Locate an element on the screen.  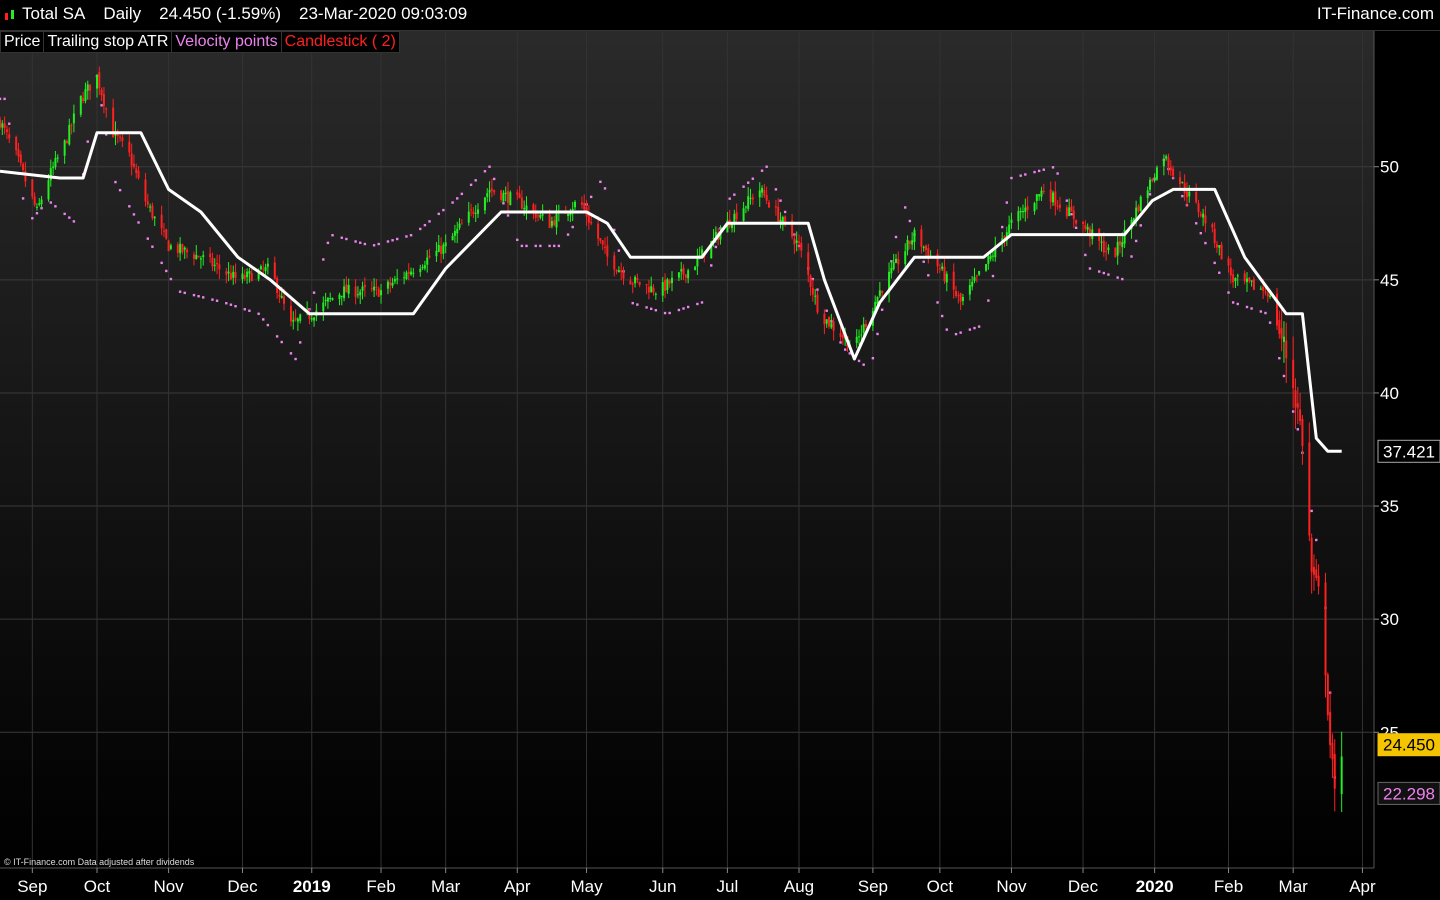
x-tick-label: Jul is located at coordinates (728, 886).